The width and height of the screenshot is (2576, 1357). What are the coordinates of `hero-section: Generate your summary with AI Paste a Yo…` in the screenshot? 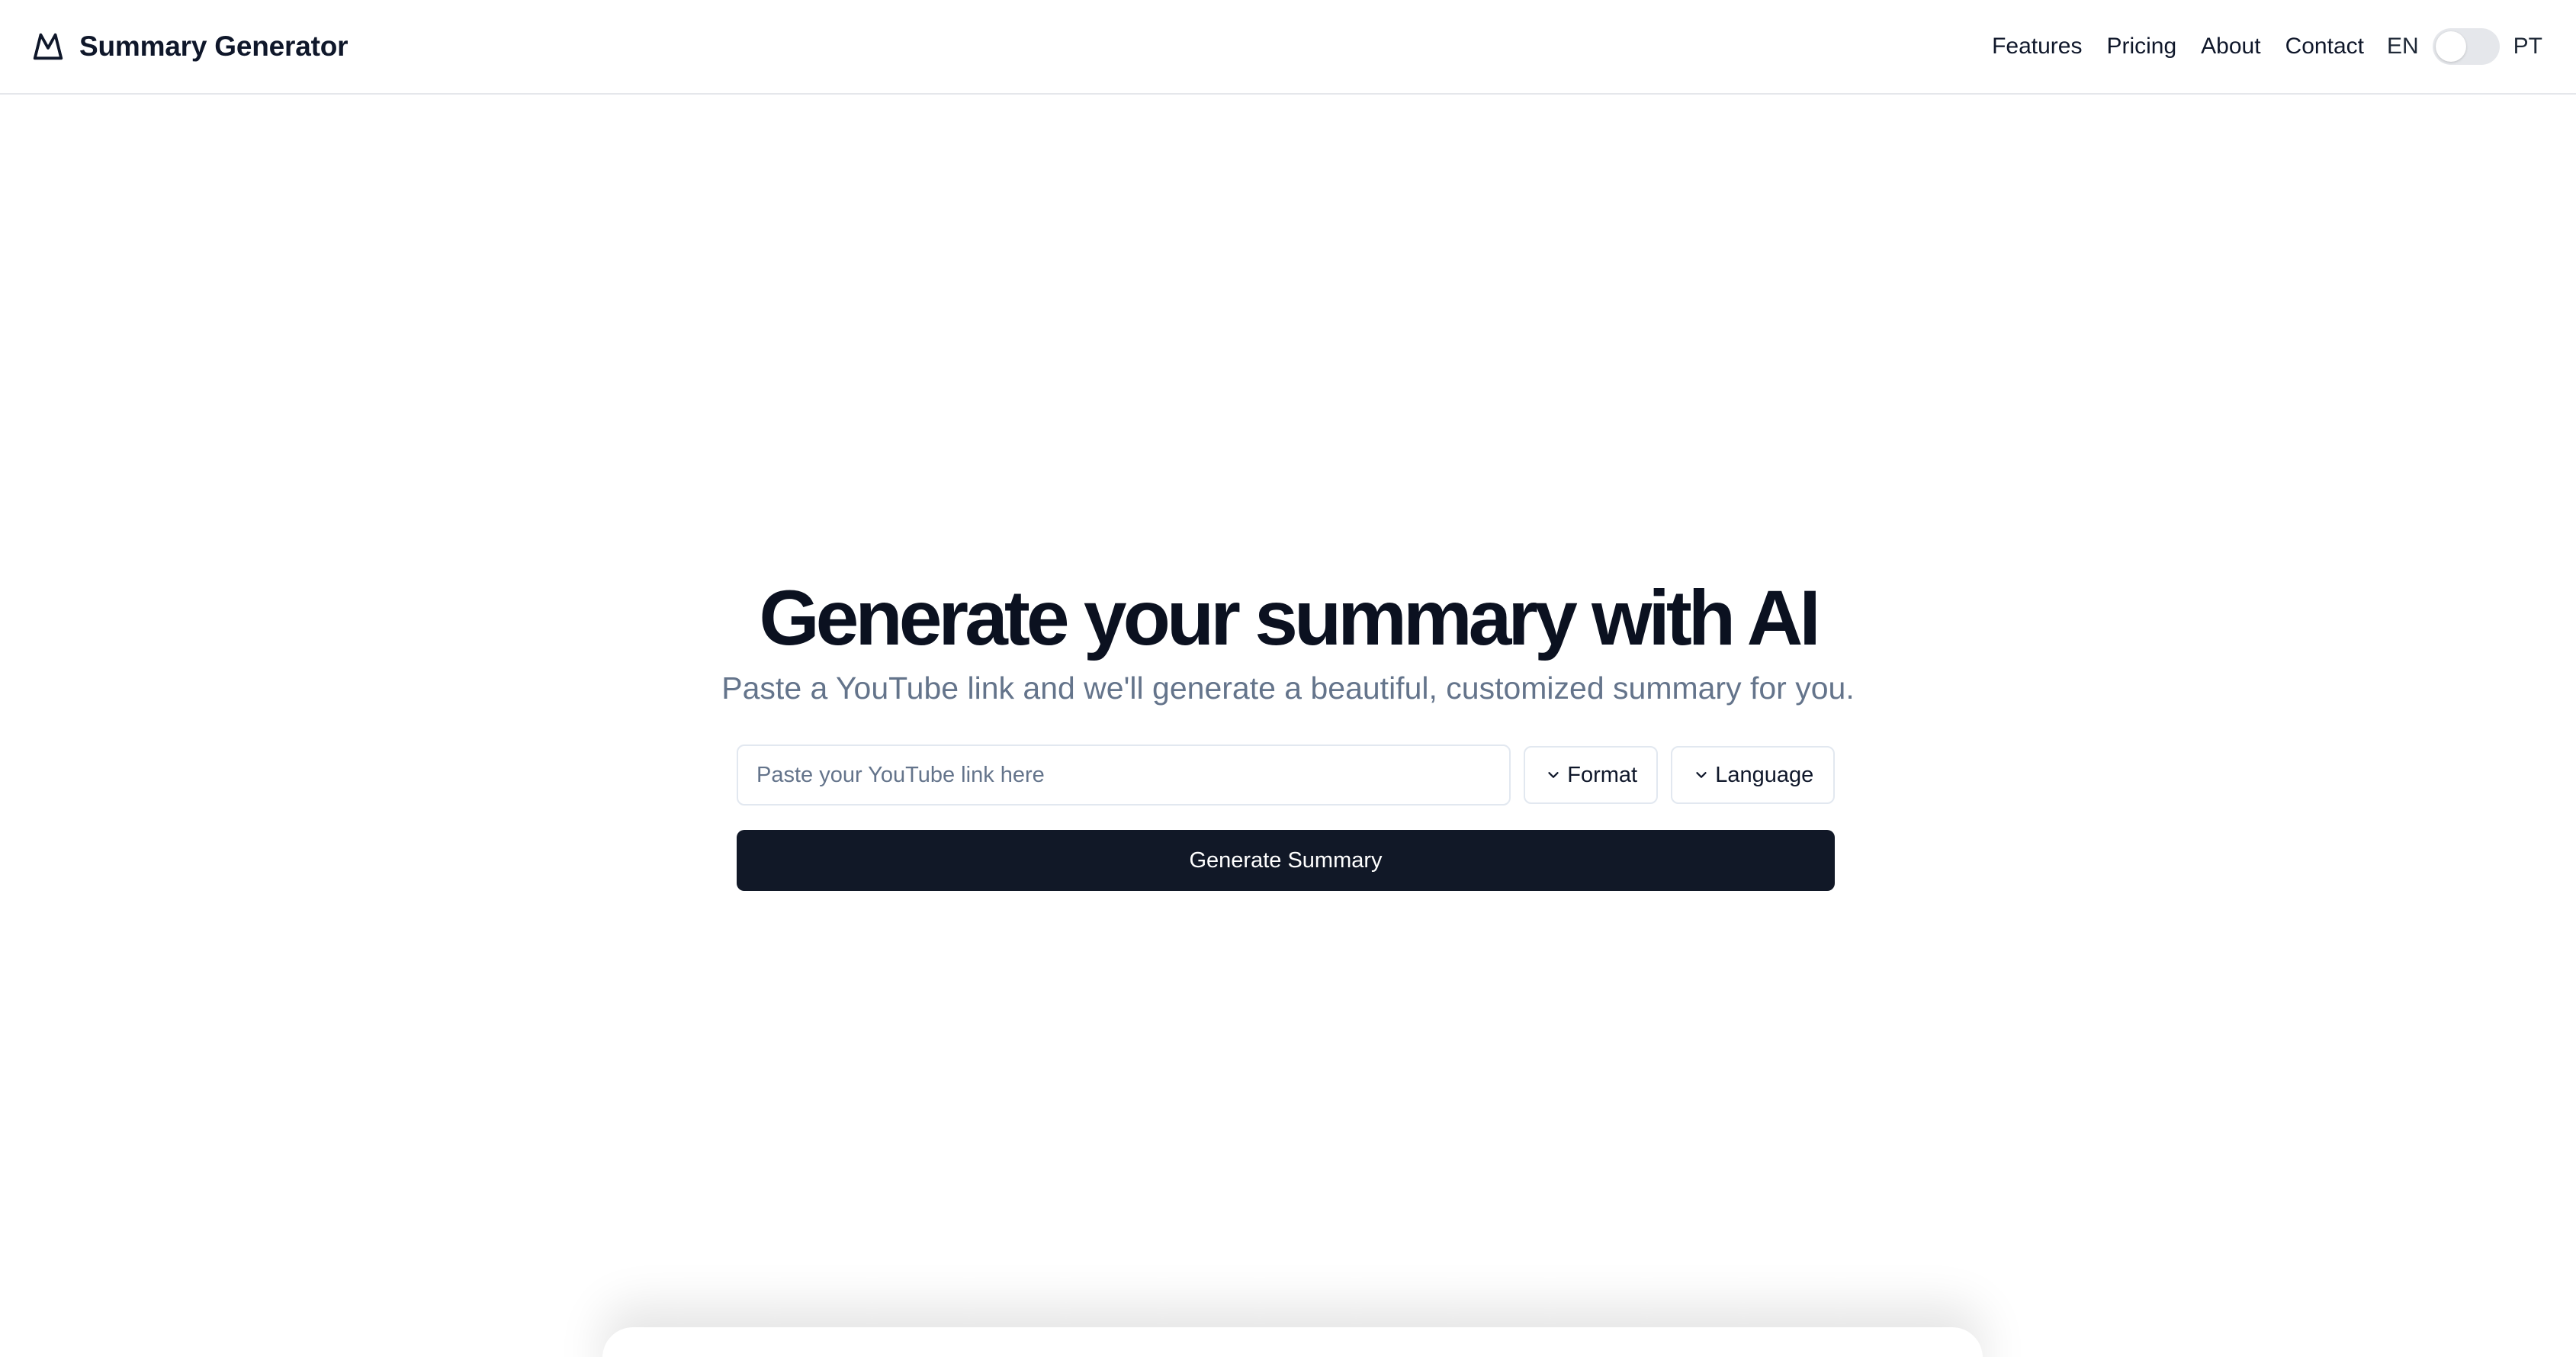 It's located at (1288, 641).